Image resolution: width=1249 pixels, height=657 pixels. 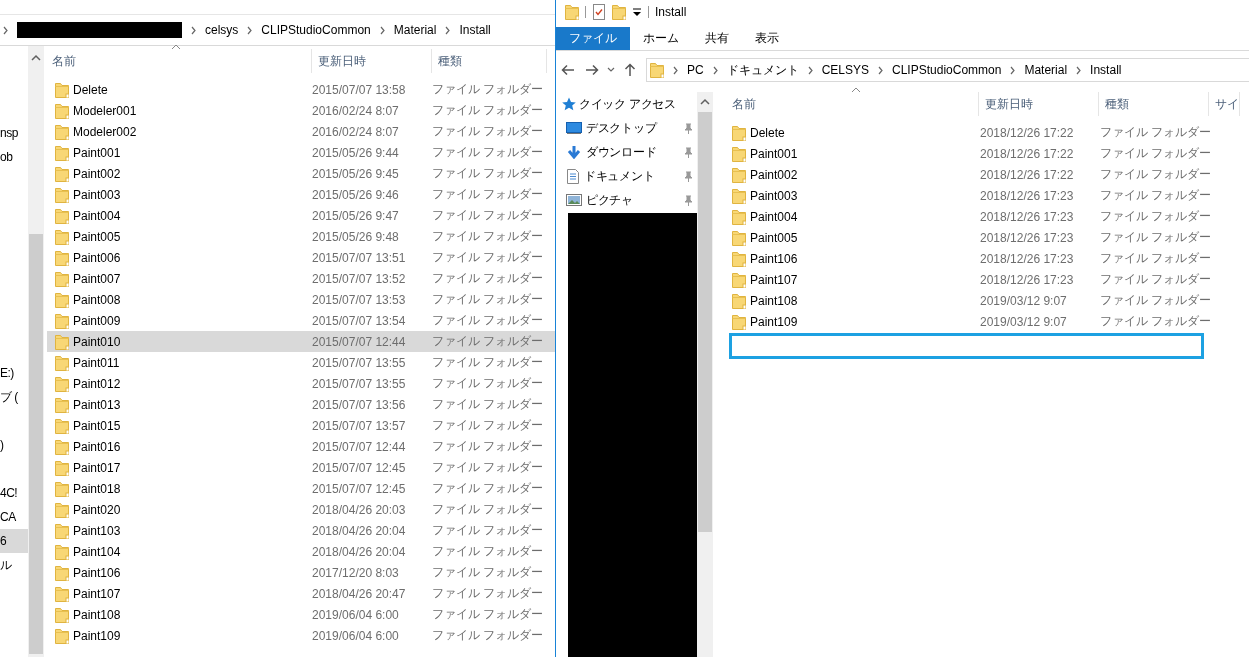 What do you see at coordinates (989, 300) in the screenshot?
I see `file-row: Paint108 2019/03/12 9:07 ファイル フォルダー` at bounding box center [989, 300].